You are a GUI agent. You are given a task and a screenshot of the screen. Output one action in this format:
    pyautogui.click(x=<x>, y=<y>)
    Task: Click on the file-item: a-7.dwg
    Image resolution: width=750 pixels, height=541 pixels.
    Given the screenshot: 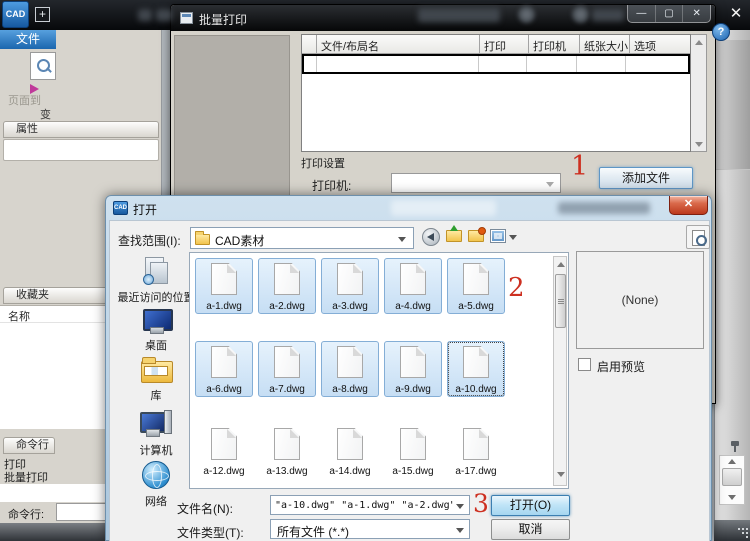 What is the action you would take?
    pyautogui.click(x=287, y=369)
    